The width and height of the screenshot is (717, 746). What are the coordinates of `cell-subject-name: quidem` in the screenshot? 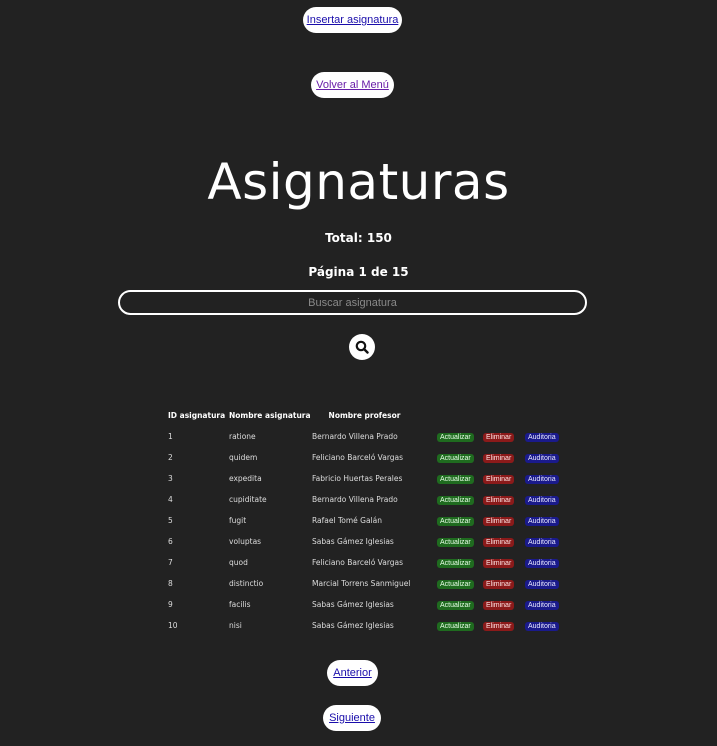 It's located at (243, 457).